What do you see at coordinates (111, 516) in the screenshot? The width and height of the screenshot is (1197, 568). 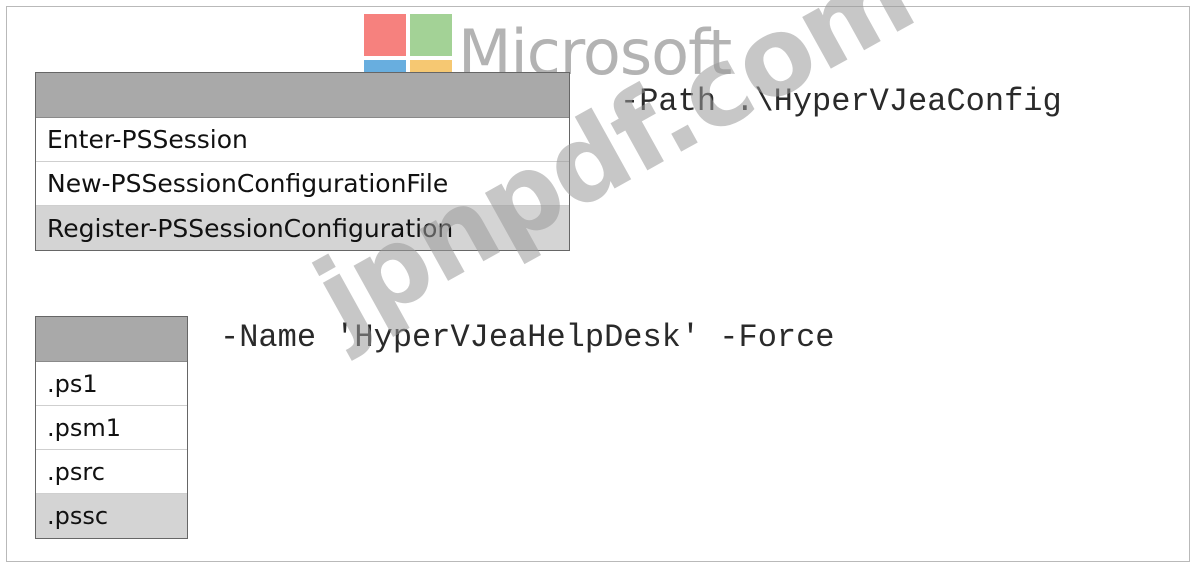 I see `extension-option-selected: .pssc` at bounding box center [111, 516].